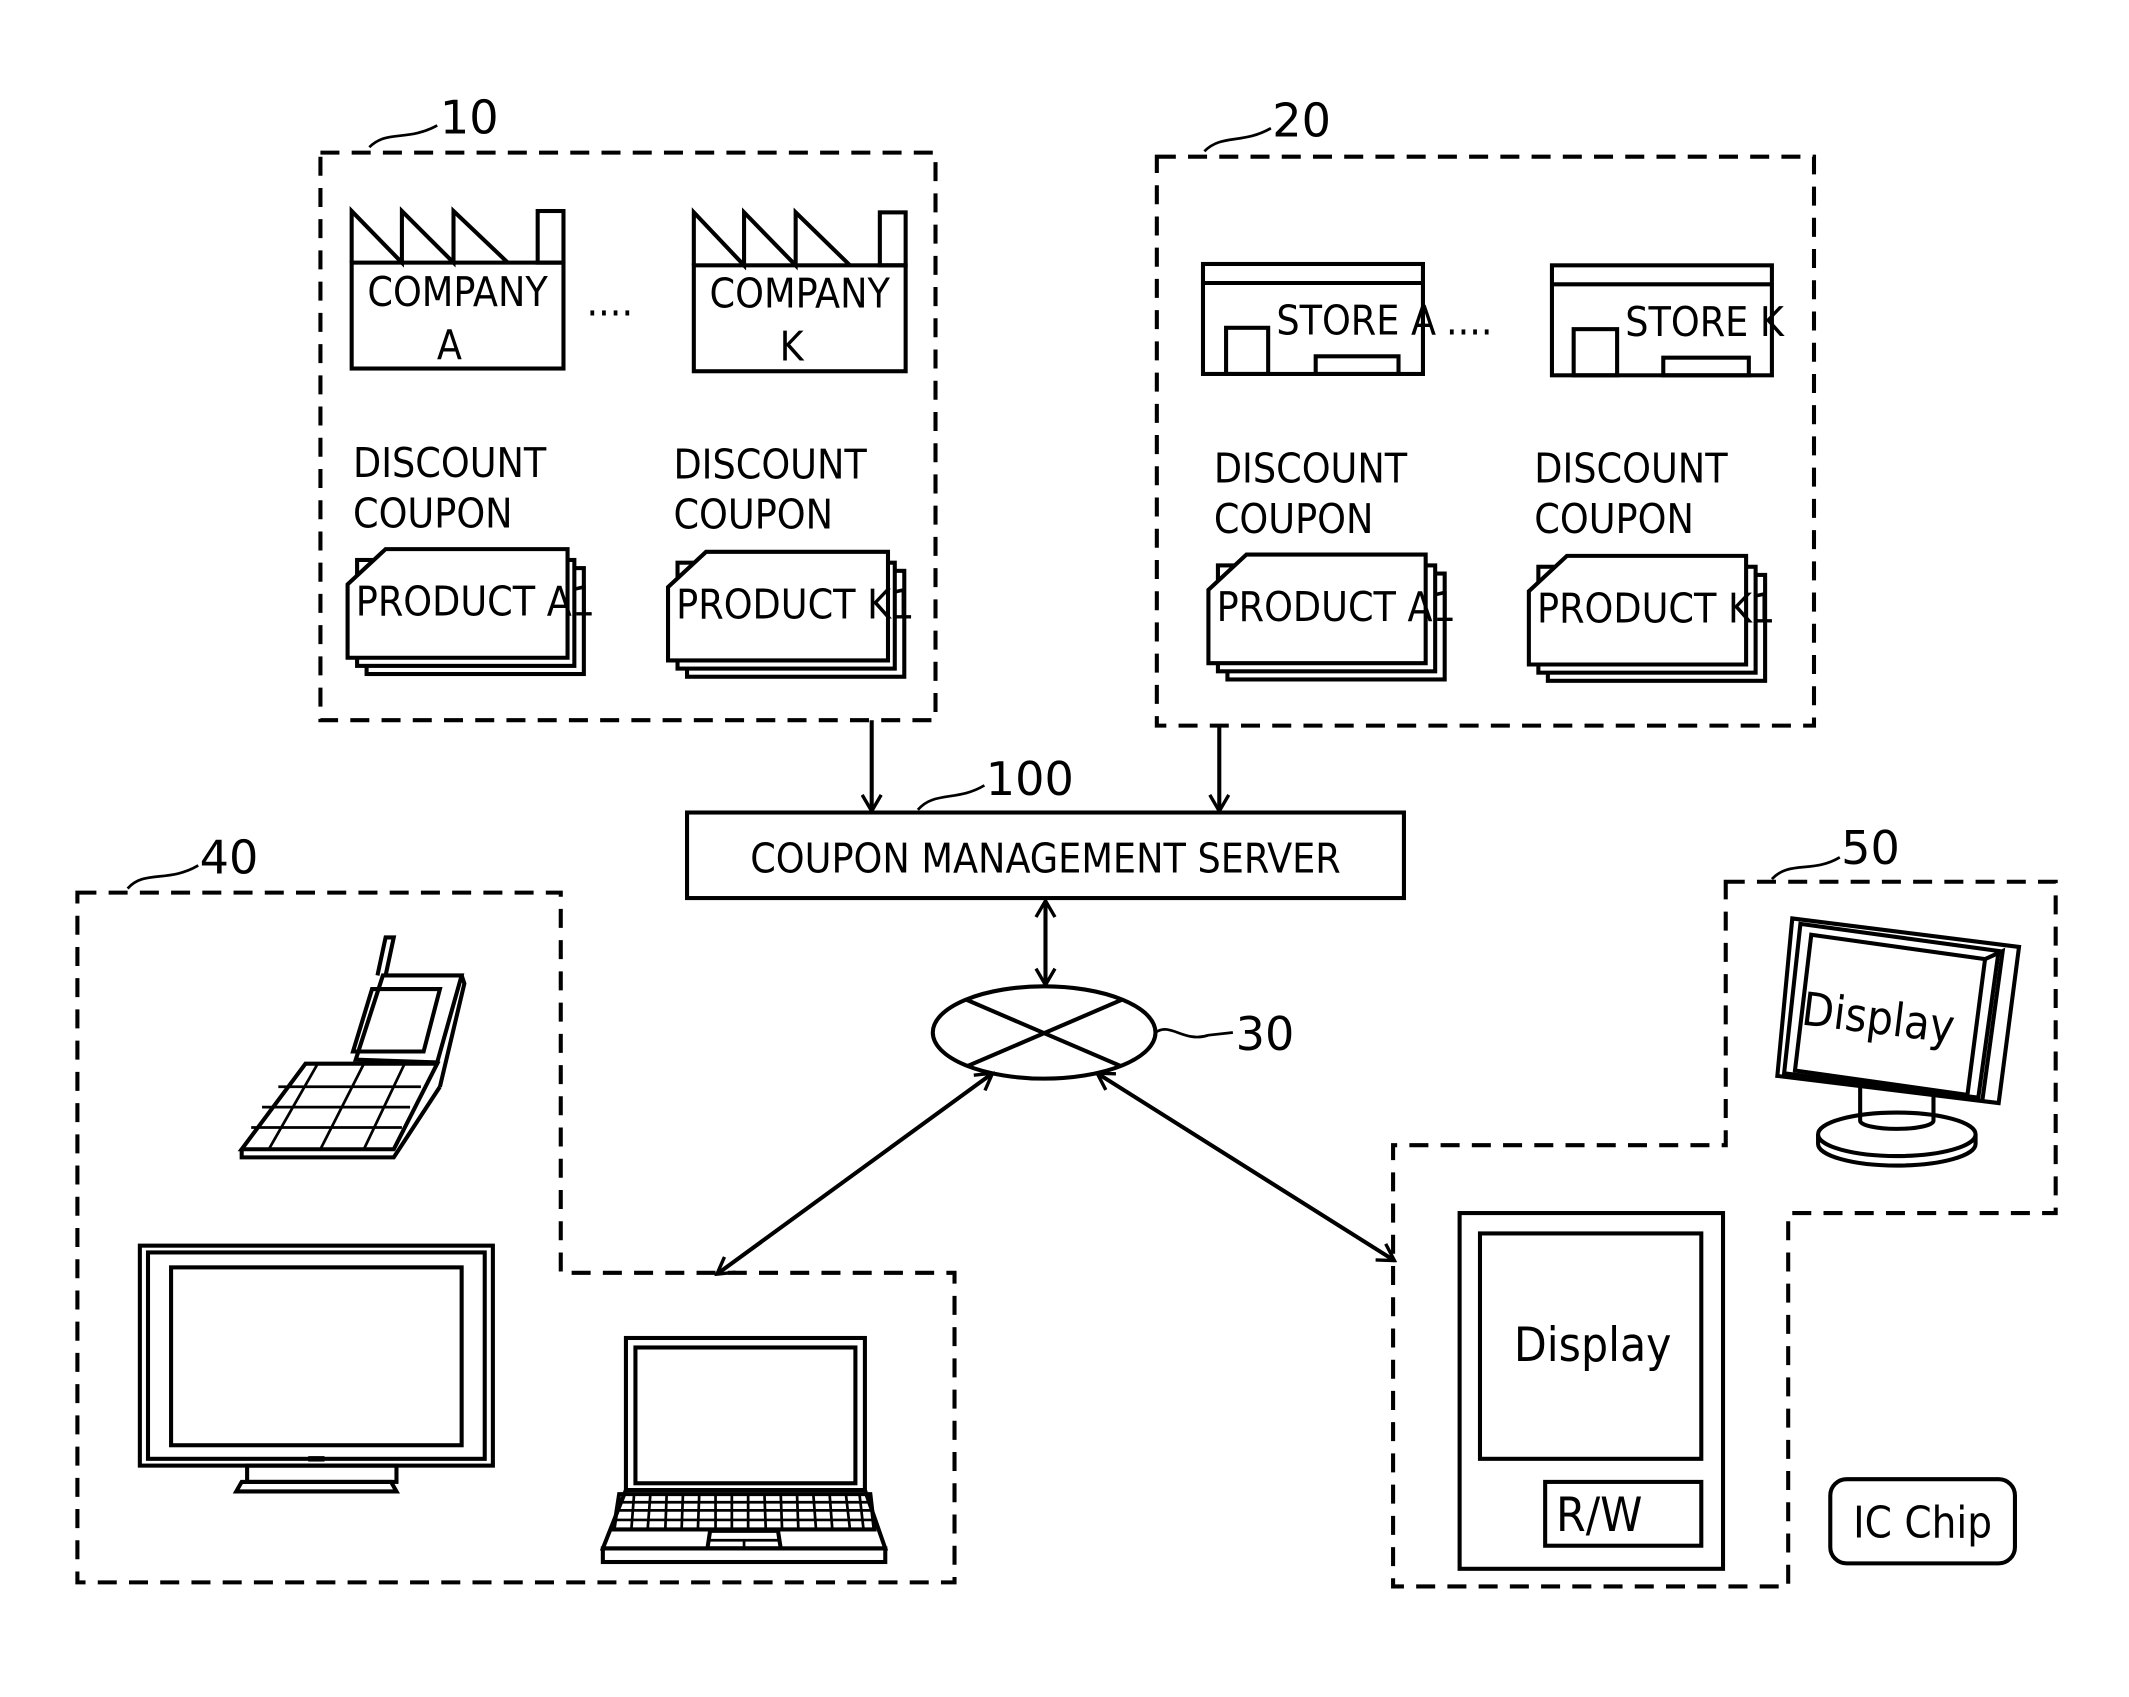 Image resolution: width=2129 pixels, height=1697 pixels. What do you see at coordinates (1591, 1391) in the screenshot?
I see `payment-terminal-icon: Display R/W` at bounding box center [1591, 1391].